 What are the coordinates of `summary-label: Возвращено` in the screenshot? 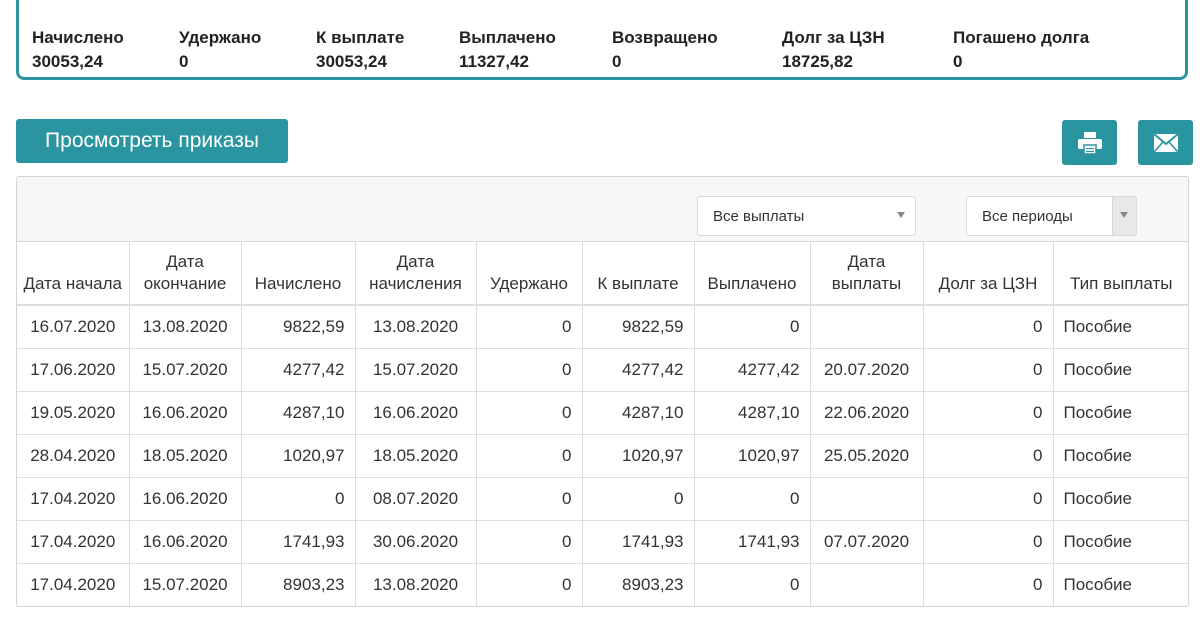 It's located at (665, 37).